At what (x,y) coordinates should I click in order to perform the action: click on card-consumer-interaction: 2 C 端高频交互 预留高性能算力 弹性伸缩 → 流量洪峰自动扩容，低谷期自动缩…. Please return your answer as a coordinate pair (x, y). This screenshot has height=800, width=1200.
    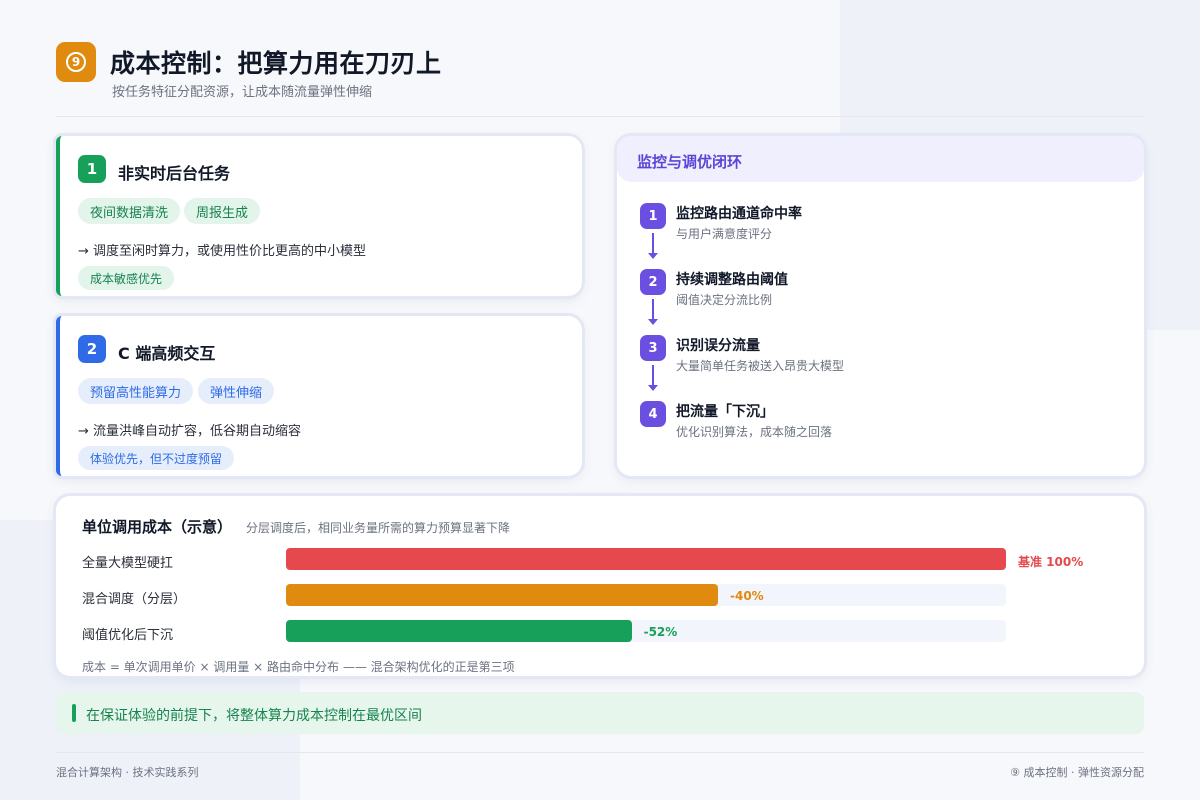
    Looking at the image, I should click on (319, 396).